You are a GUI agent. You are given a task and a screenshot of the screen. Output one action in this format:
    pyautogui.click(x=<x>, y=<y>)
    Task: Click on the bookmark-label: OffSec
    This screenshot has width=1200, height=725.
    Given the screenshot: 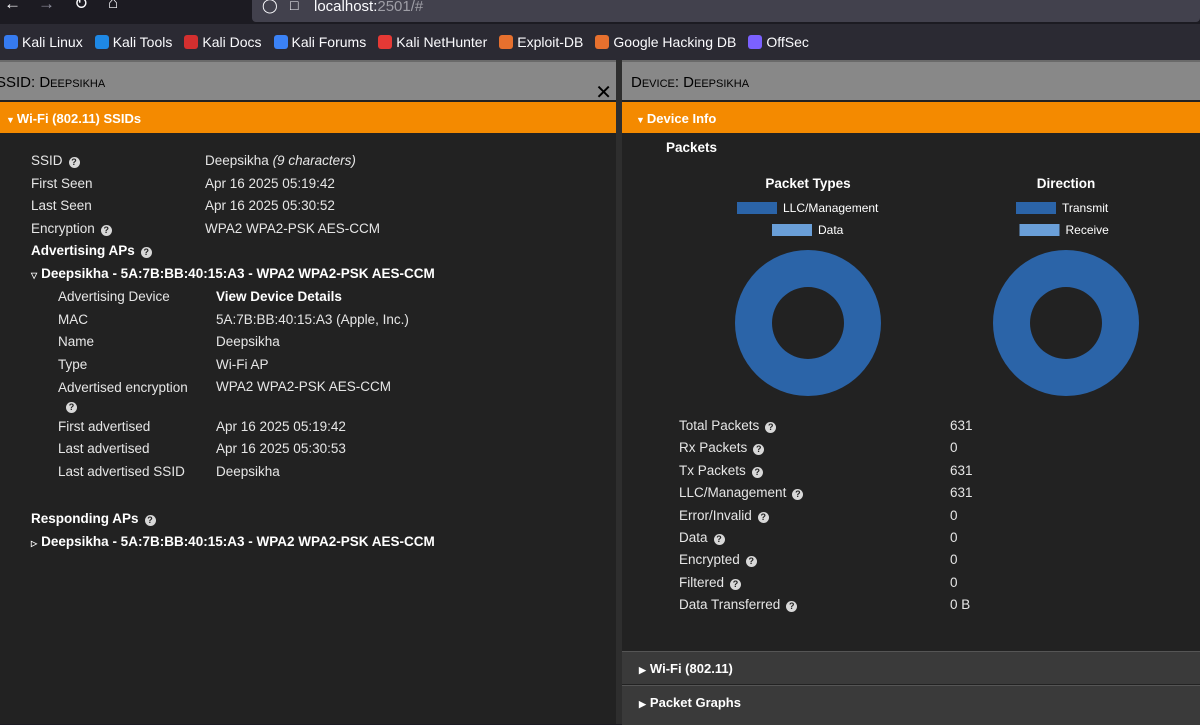 What is the action you would take?
    pyautogui.click(x=787, y=42)
    